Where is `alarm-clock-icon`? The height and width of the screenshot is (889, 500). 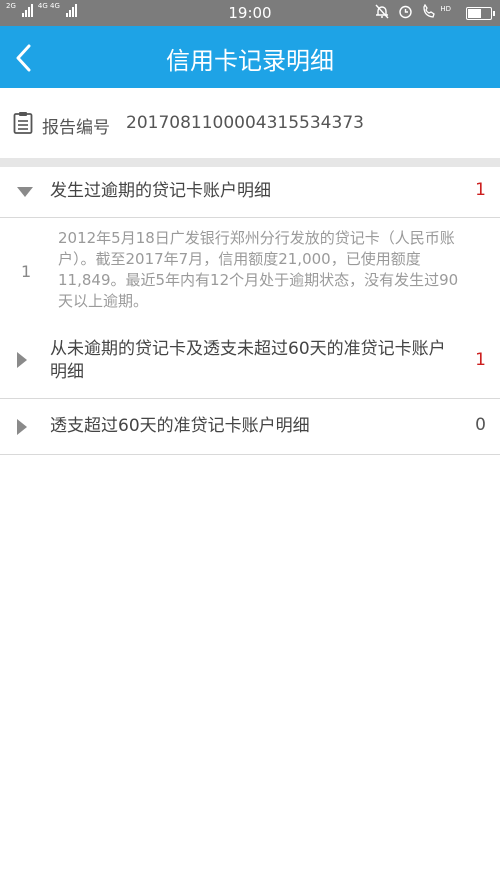
alarm-clock-icon is located at coordinates (405, 13).